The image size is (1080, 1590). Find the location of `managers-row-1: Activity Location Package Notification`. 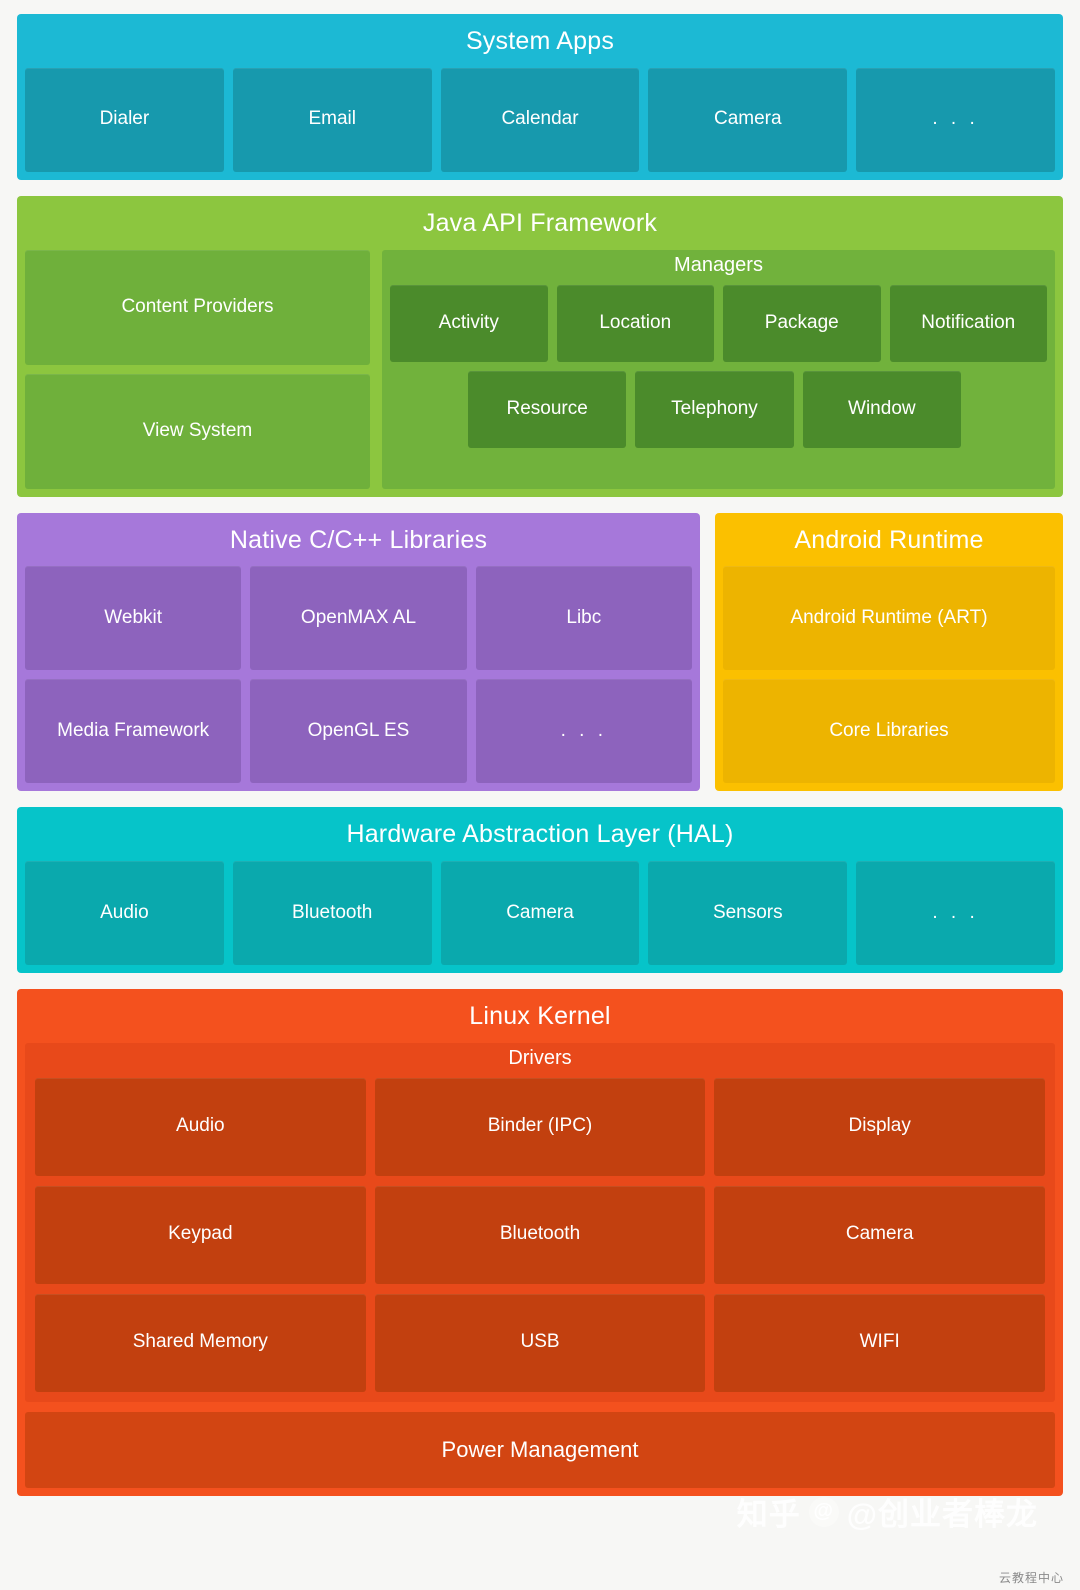

managers-row-1: Activity Location Package Notification is located at coordinates (718, 323).